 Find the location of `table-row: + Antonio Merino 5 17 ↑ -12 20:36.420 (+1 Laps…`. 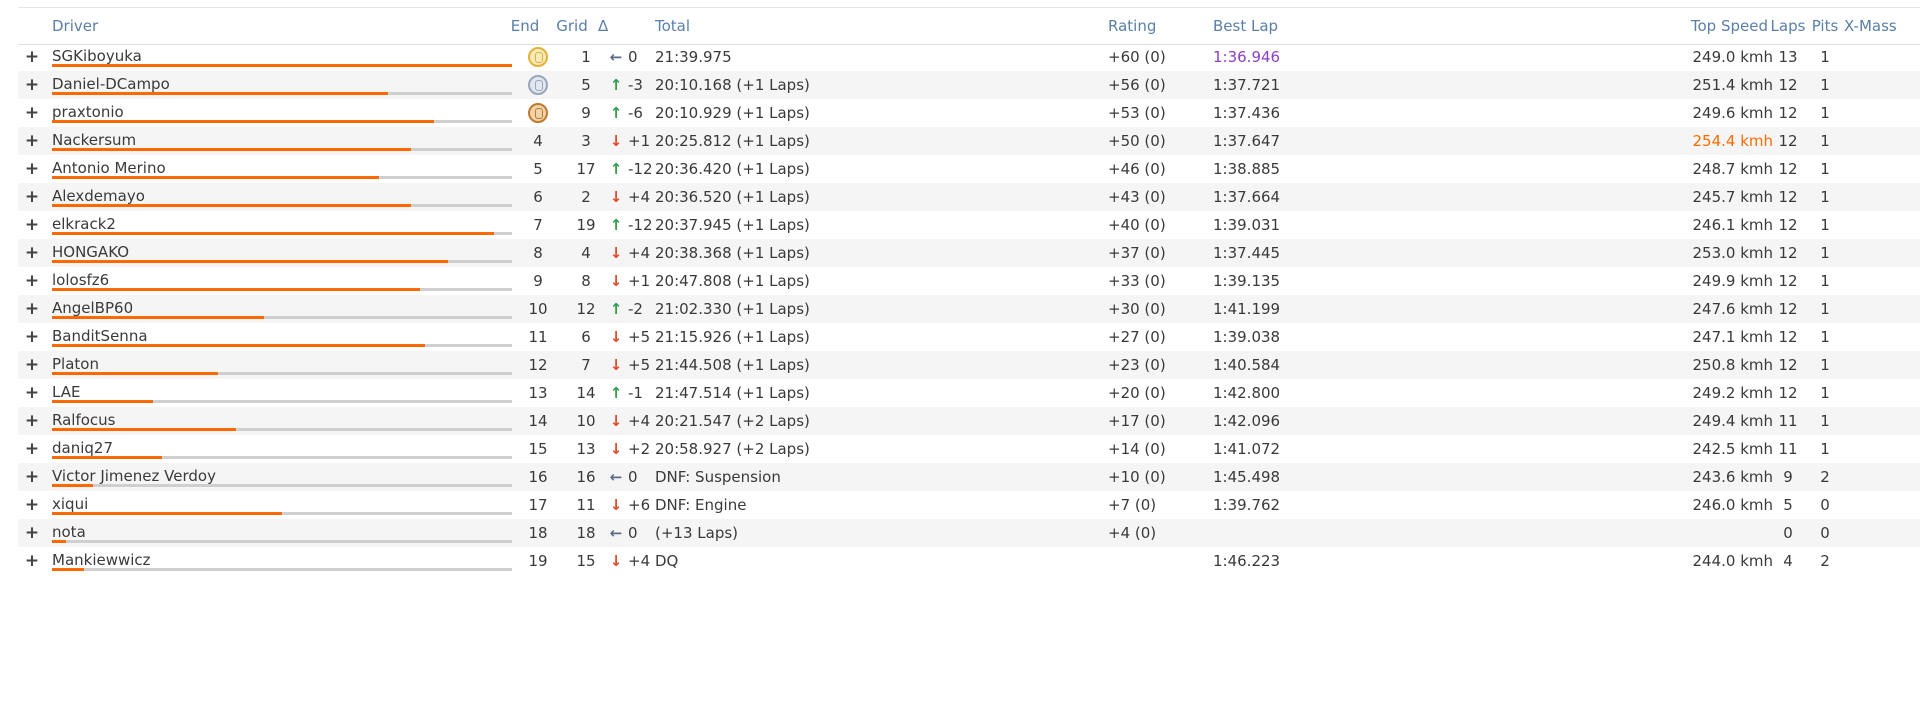

table-row: + Antonio Merino 5 17 ↑ -12 20:36.420 (+1 Laps… is located at coordinates (969, 169).